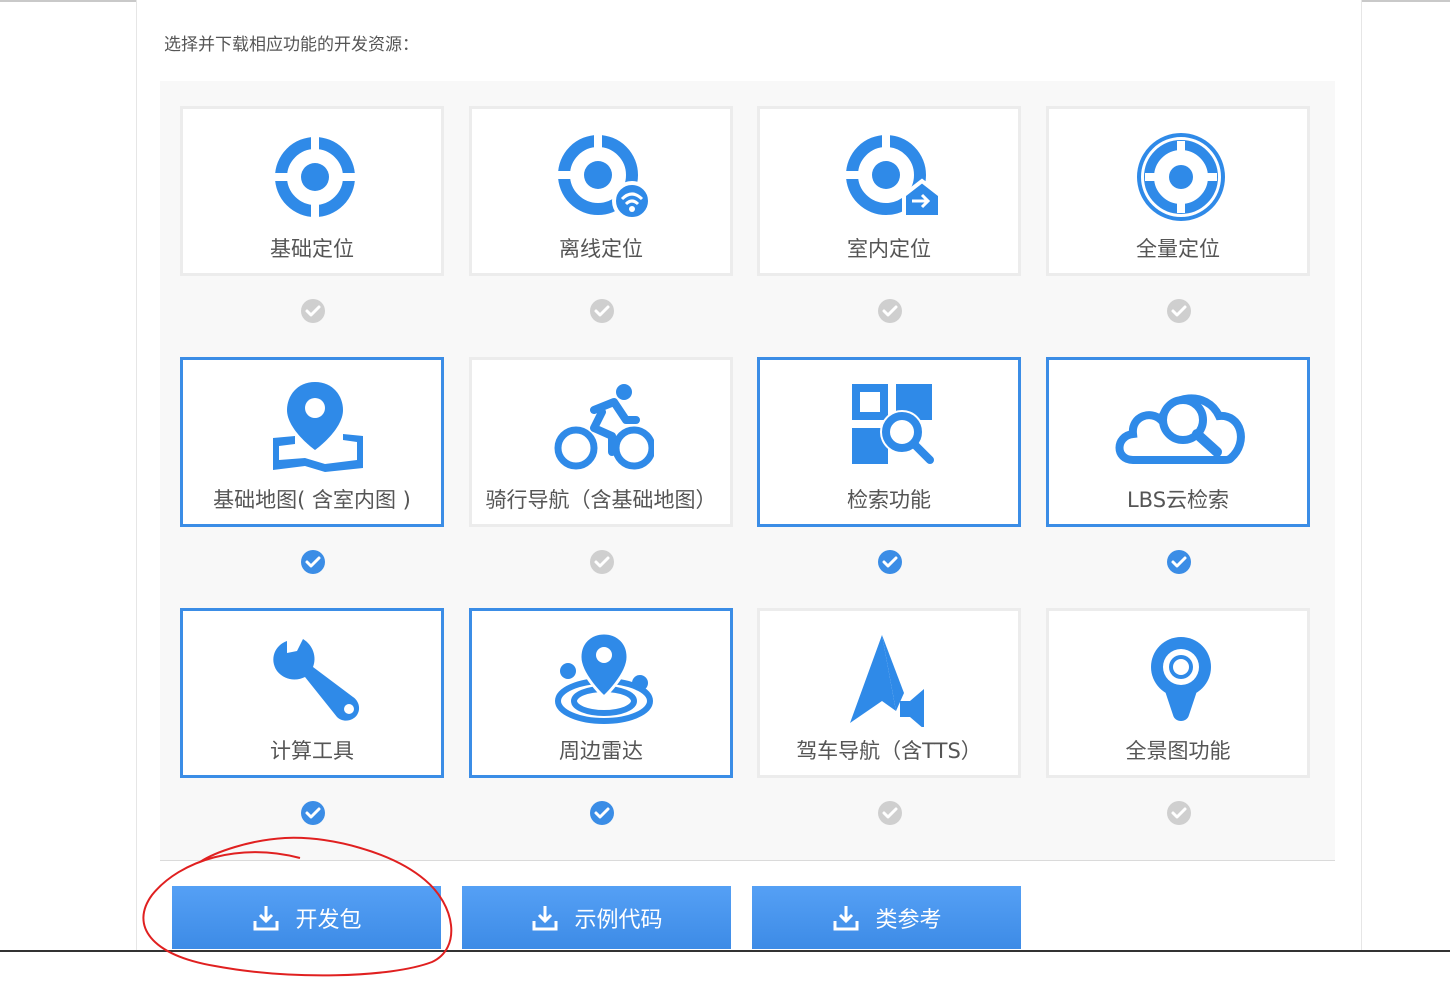 The width and height of the screenshot is (1450, 981). I want to click on feature-card-label: 计算工具, so click(312, 751).